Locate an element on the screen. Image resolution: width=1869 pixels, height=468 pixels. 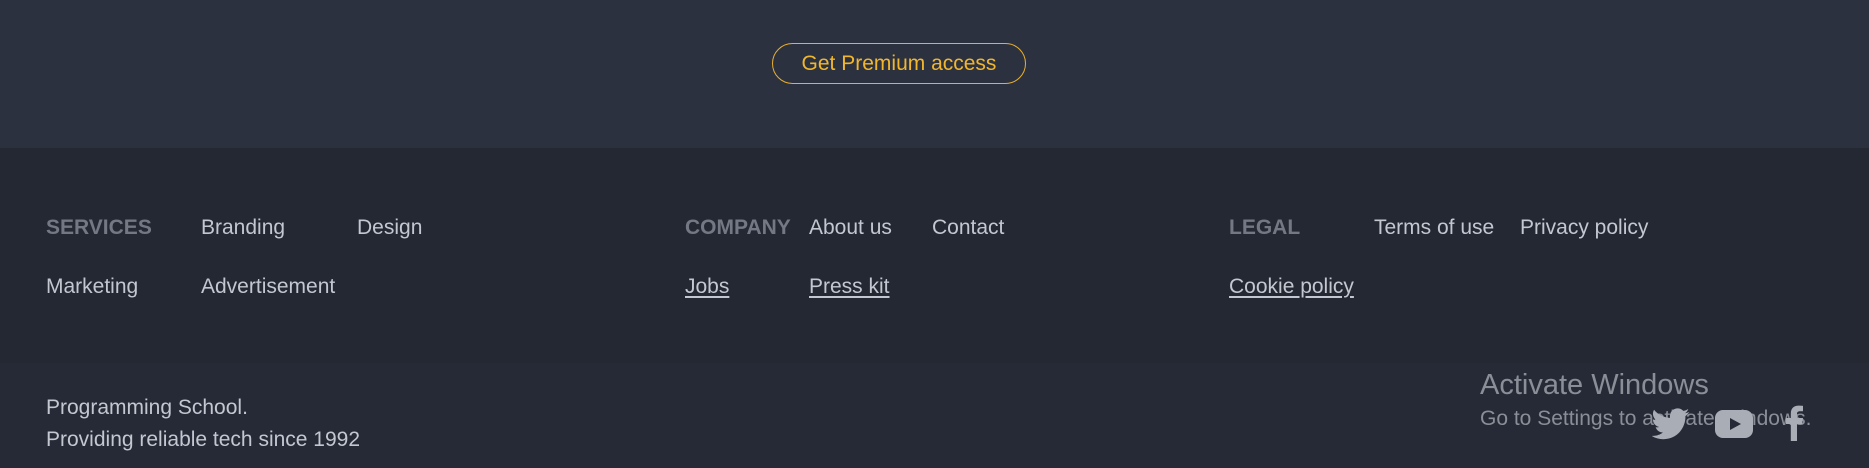
footer-link-about-us: About us is located at coordinates (850, 228).